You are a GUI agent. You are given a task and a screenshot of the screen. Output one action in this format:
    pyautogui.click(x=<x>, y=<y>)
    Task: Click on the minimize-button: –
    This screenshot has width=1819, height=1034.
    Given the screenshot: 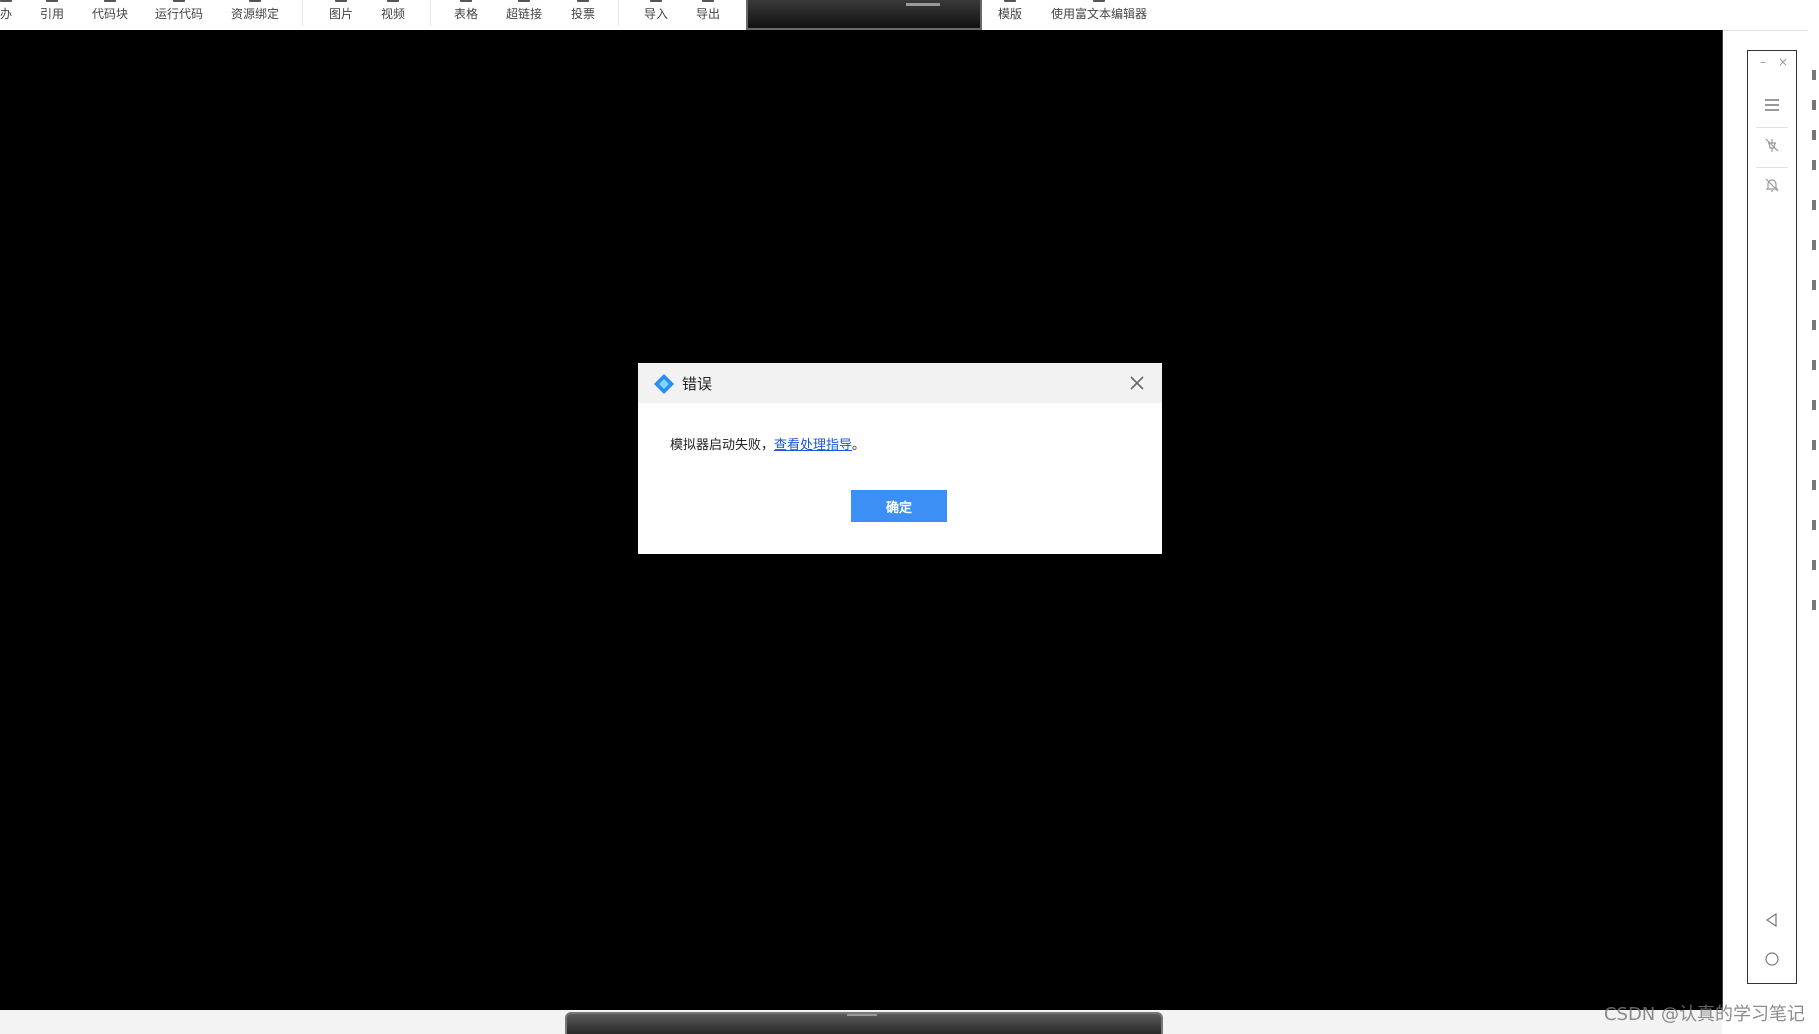 What is the action you would take?
    pyautogui.click(x=1763, y=62)
    